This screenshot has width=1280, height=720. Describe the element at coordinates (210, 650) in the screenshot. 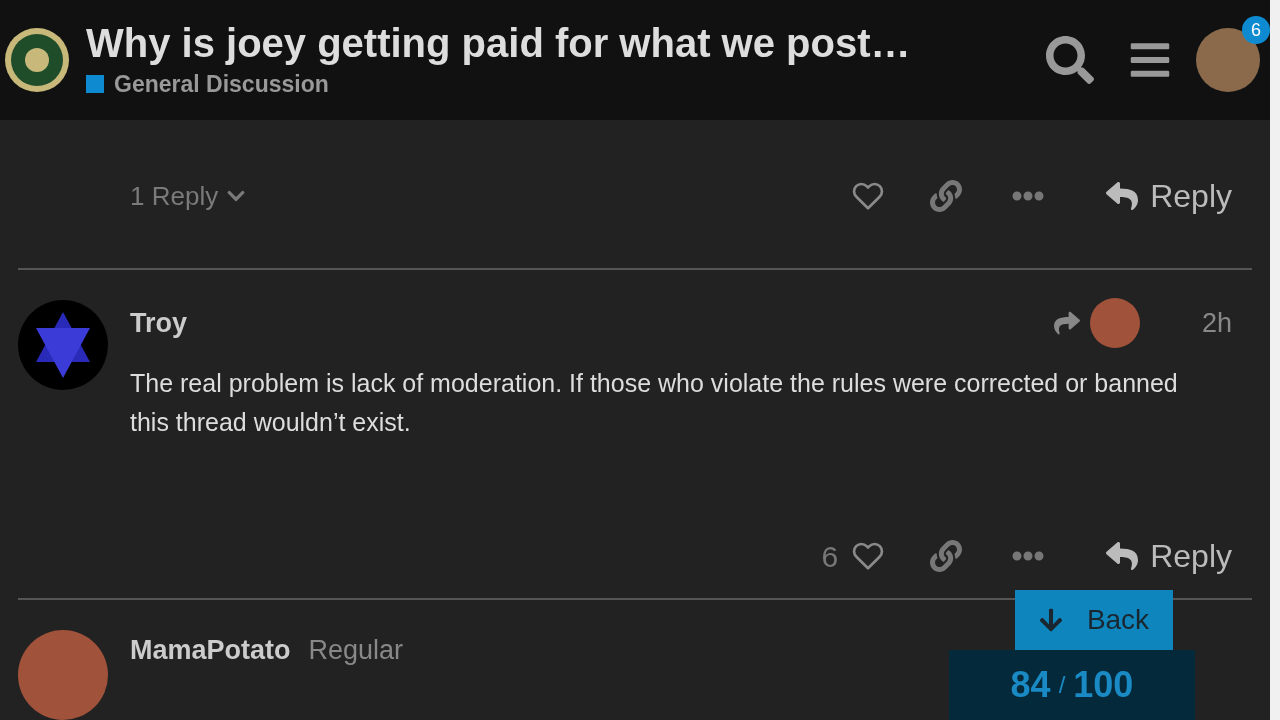

I see `author-name: MamaPotato` at that location.